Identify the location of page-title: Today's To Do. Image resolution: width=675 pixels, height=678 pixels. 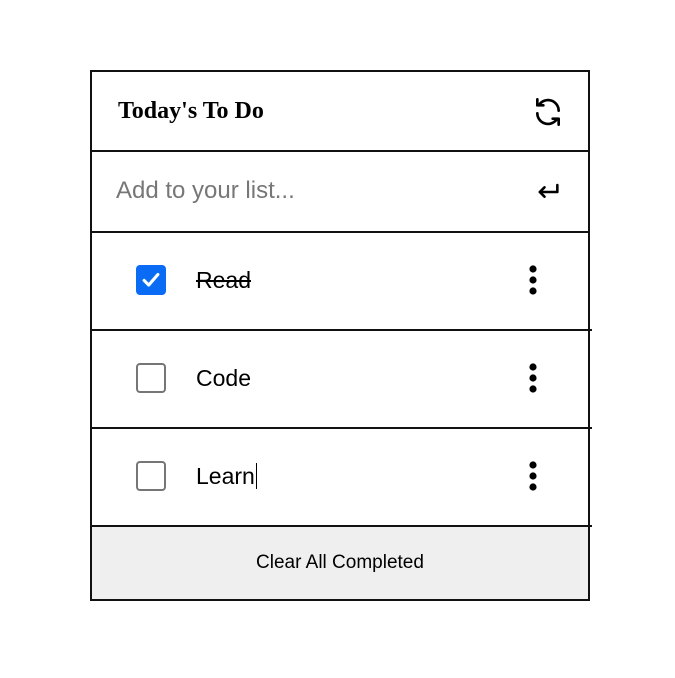
(191, 111).